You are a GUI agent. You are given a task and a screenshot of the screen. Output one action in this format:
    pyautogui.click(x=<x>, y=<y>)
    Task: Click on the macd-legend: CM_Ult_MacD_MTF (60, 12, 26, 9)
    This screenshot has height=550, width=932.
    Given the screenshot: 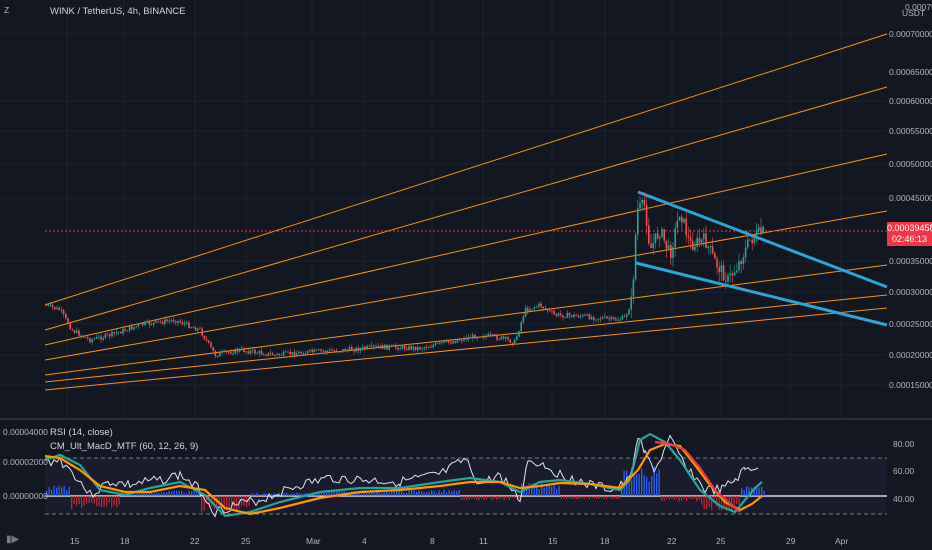 What is the action you would take?
    pyautogui.click(x=124, y=446)
    